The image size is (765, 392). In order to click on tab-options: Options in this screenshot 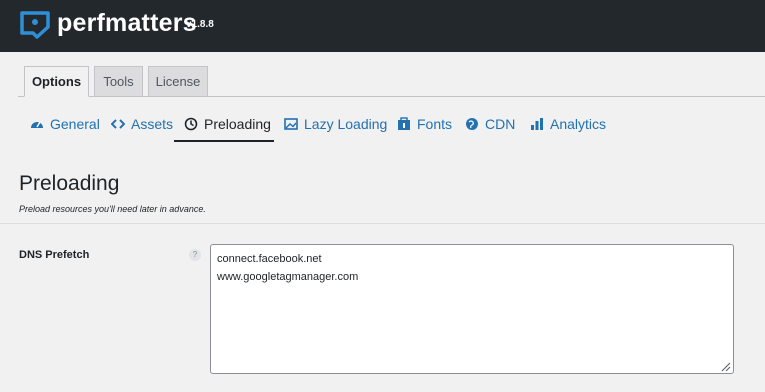, I will do `click(56, 81)`.